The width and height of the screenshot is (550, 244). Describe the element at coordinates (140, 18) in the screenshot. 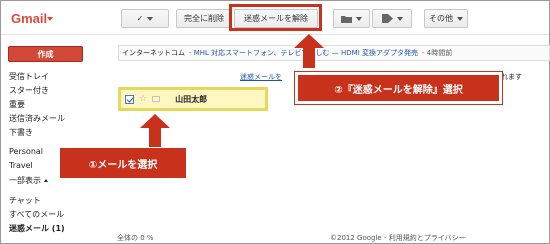

I see `checkbox-icon: ✓` at that location.